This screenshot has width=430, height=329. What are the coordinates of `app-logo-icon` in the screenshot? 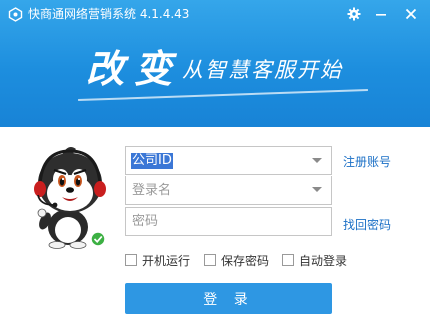 It's located at (15, 14).